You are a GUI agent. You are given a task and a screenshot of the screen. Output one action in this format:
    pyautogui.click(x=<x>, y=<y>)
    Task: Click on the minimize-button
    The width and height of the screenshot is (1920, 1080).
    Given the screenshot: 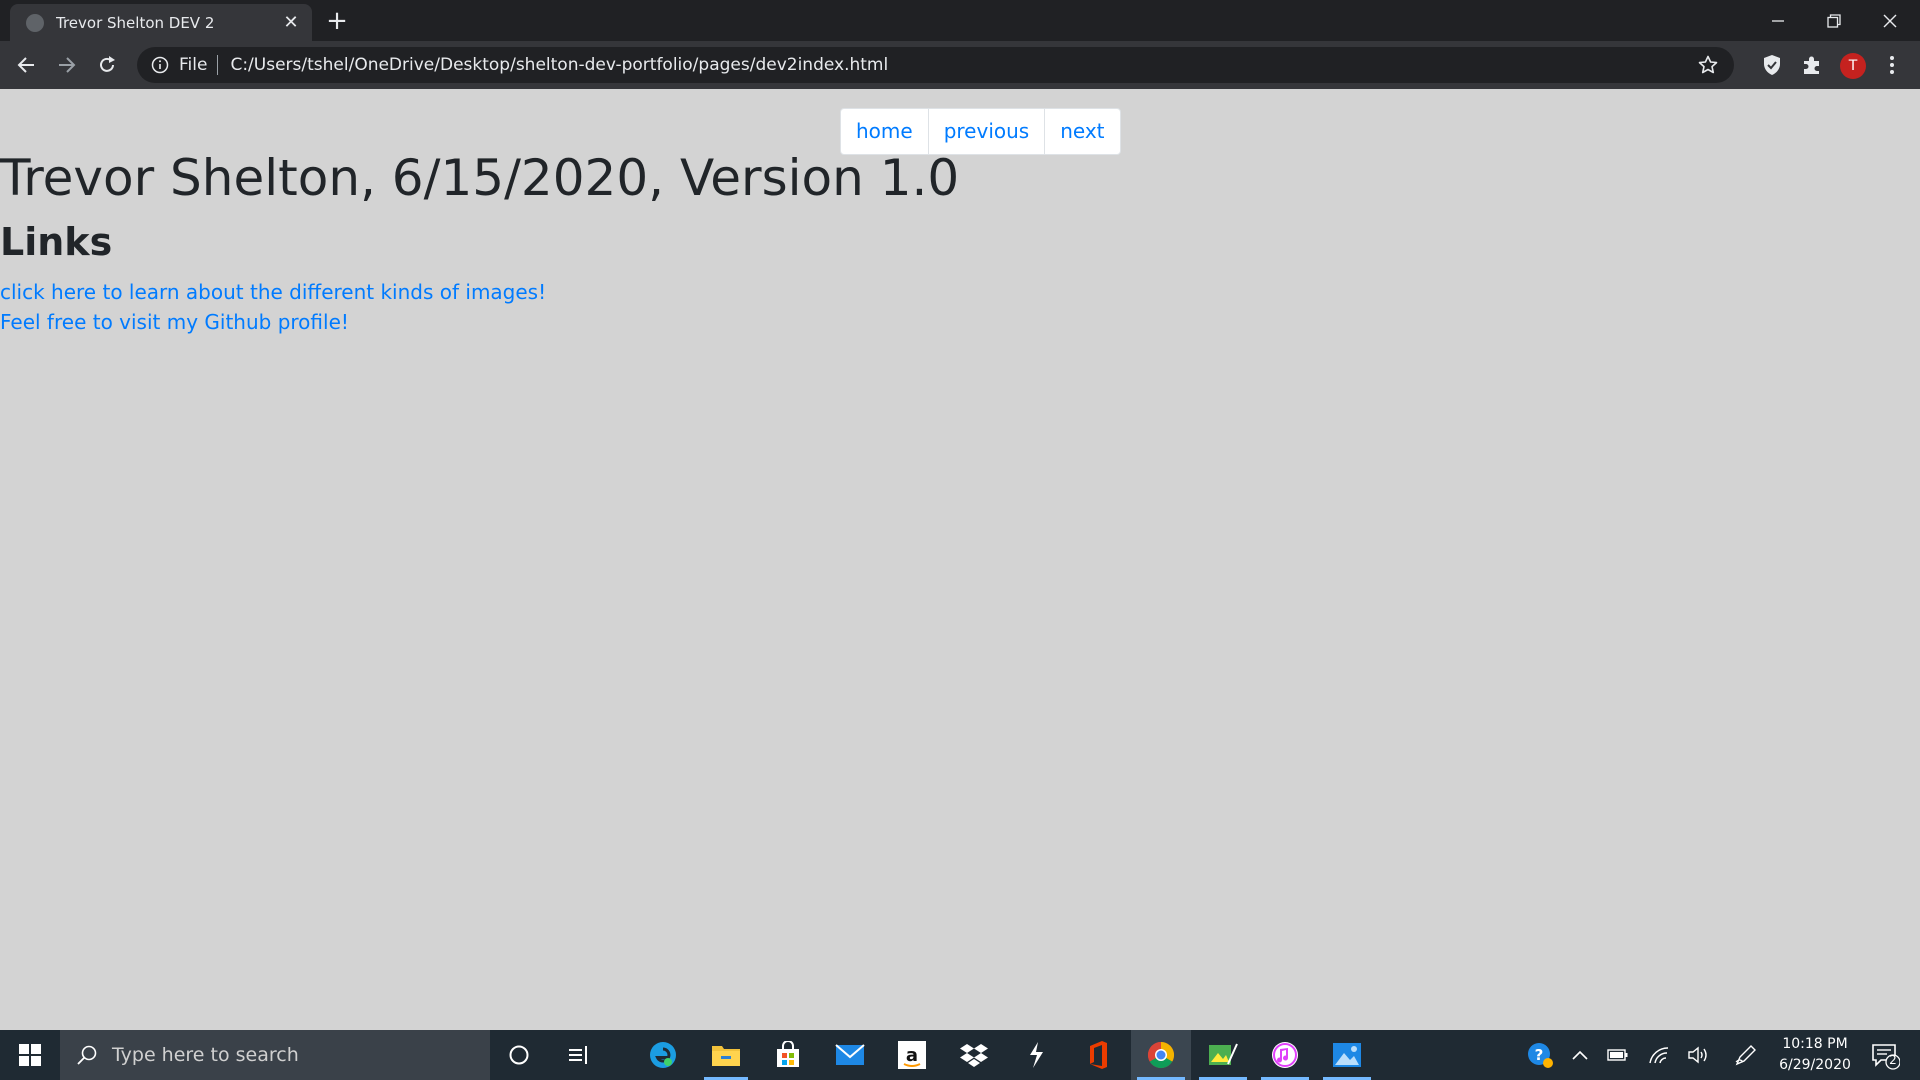 What is the action you would take?
    pyautogui.click(x=1778, y=20)
    